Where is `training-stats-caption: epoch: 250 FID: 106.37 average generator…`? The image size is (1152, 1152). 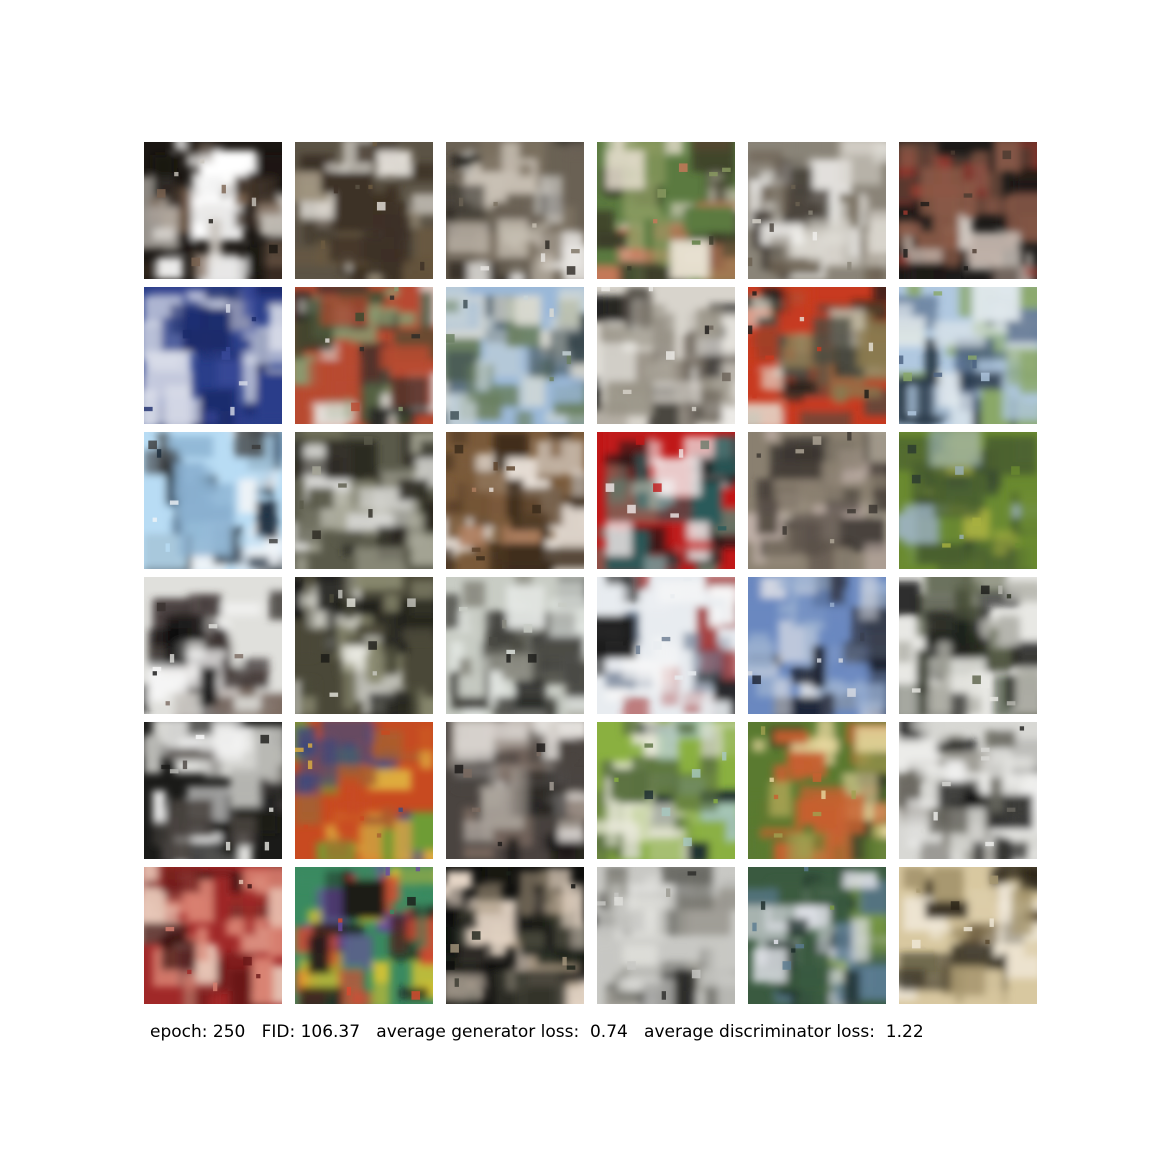
training-stats-caption: epoch: 250 FID: 106.37 average generator… is located at coordinates (537, 1032).